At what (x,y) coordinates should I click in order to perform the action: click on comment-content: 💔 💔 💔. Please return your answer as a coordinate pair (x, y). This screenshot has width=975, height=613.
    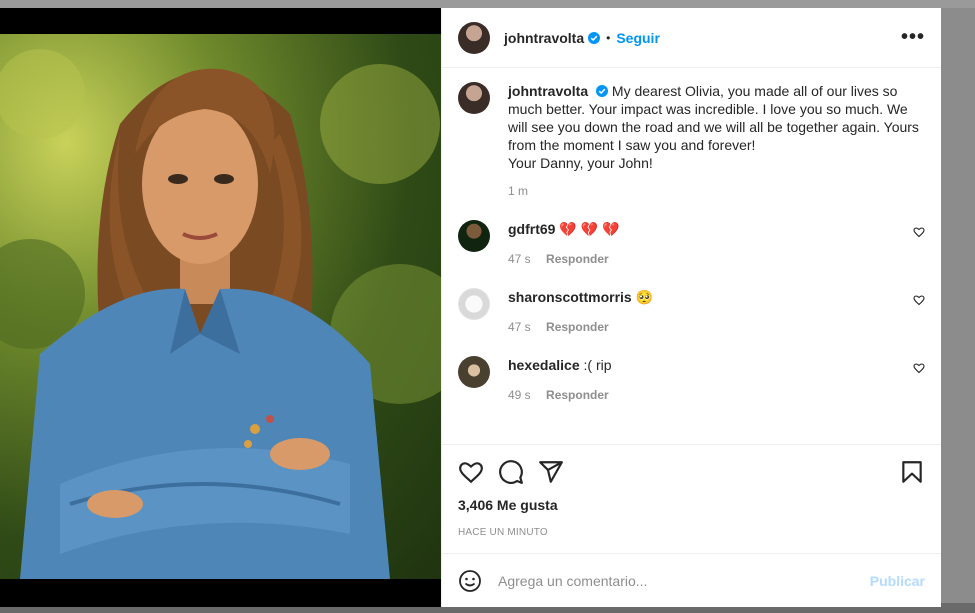
    Looking at the image, I should click on (589, 229).